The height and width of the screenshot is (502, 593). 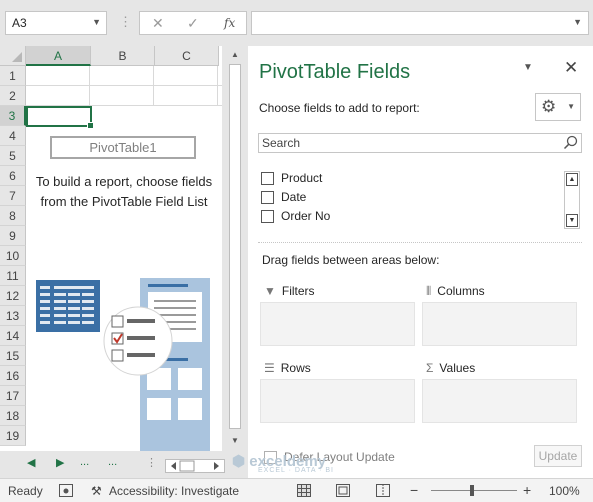 I want to click on close-icon: ✕, so click(x=571, y=68).